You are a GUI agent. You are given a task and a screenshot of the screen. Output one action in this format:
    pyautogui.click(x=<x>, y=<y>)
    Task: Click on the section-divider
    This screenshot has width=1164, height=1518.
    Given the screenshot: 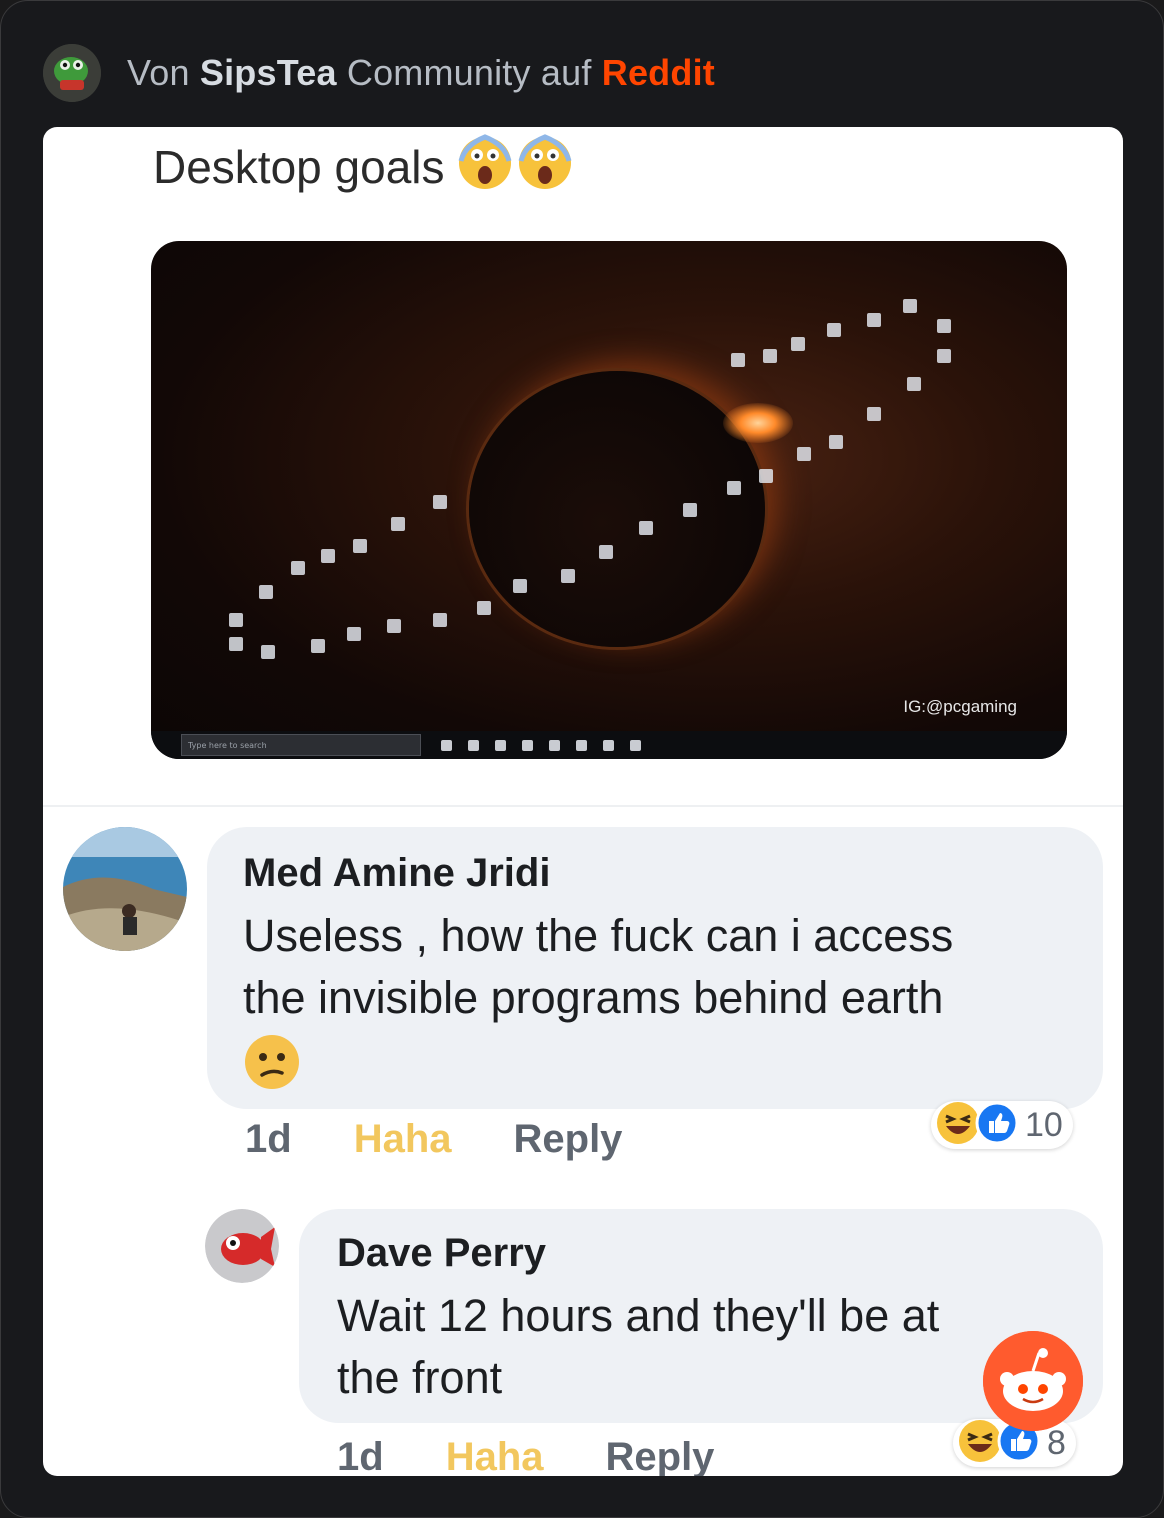 What is the action you would take?
    pyautogui.click(x=583, y=806)
    